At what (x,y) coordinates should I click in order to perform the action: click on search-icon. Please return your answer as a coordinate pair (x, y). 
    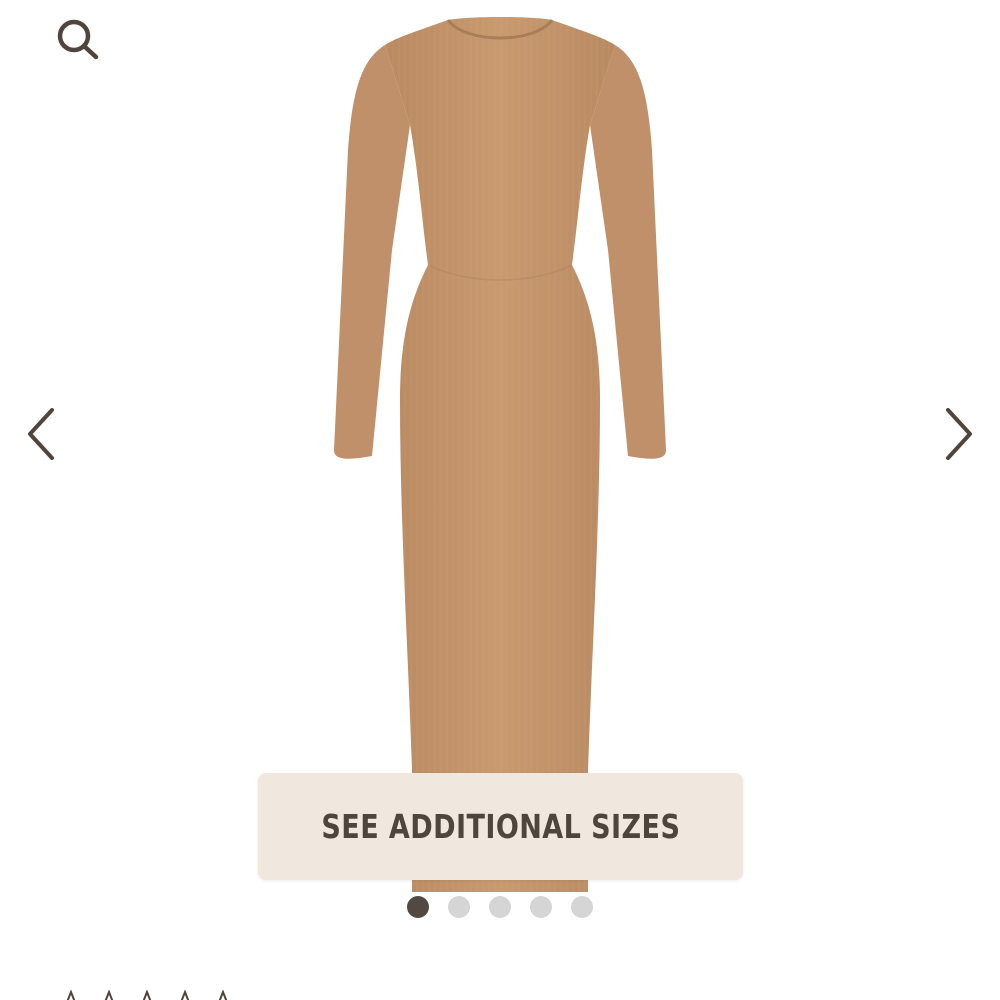
    Looking at the image, I should click on (78, 39).